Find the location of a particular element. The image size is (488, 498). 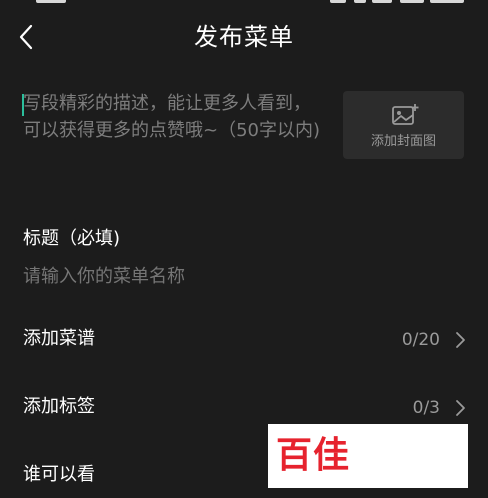

visibility-label: 谁可以看 is located at coordinates (59, 474).